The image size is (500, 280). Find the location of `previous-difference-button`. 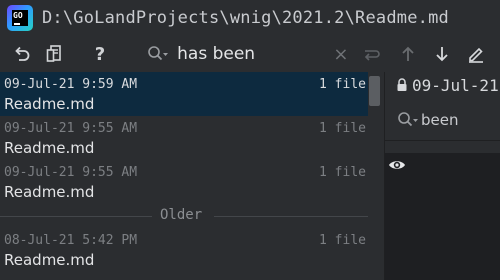

previous-difference-button is located at coordinates (408, 54).